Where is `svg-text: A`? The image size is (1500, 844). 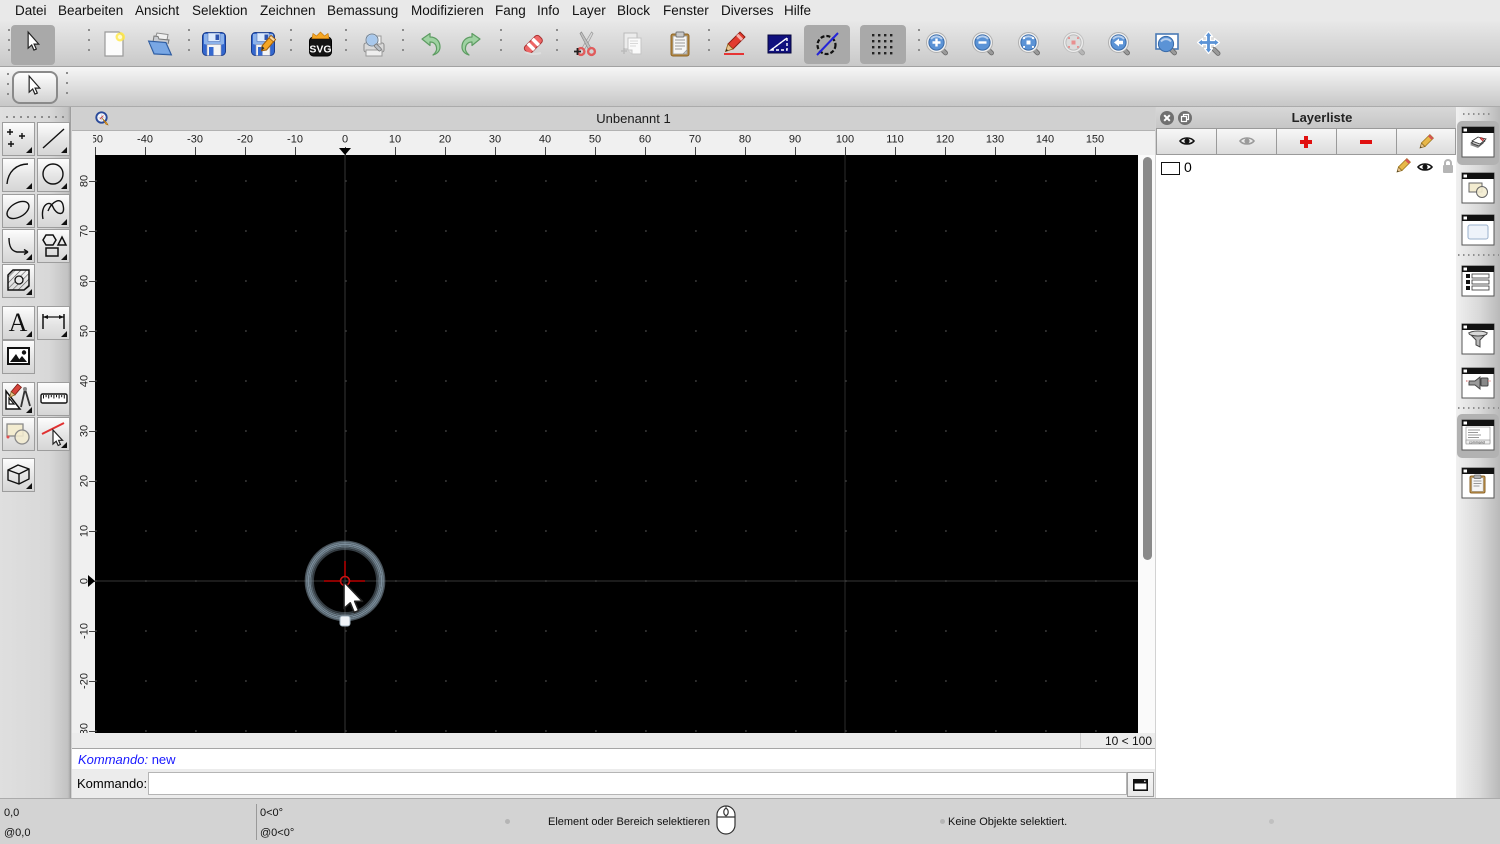
svg-text: A is located at coordinates (18, 322).